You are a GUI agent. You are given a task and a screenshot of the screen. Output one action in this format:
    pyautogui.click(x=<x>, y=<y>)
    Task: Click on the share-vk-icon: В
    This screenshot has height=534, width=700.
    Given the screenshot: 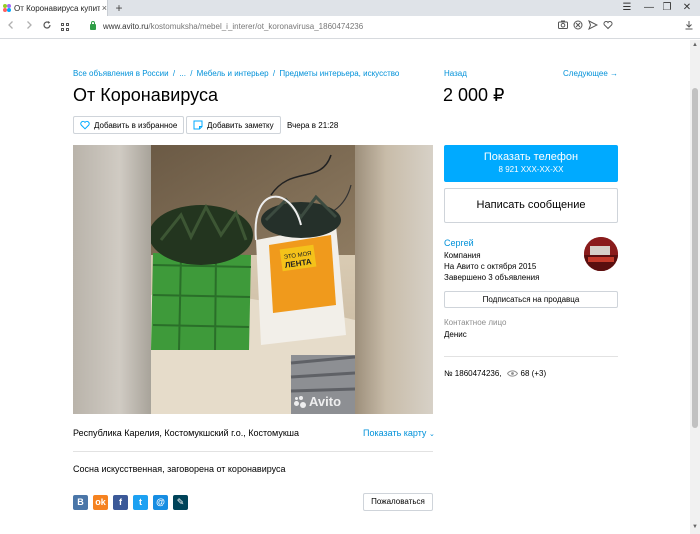 What is the action you would take?
    pyautogui.click(x=80, y=502)
    